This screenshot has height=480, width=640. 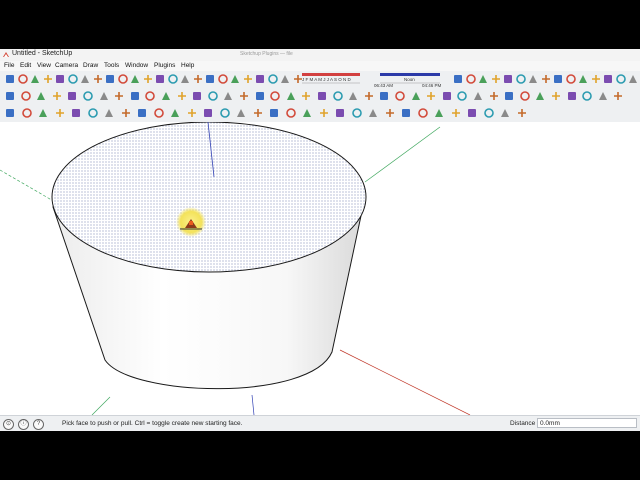 I want to click on fog-icon, so click(x=228, y=96).